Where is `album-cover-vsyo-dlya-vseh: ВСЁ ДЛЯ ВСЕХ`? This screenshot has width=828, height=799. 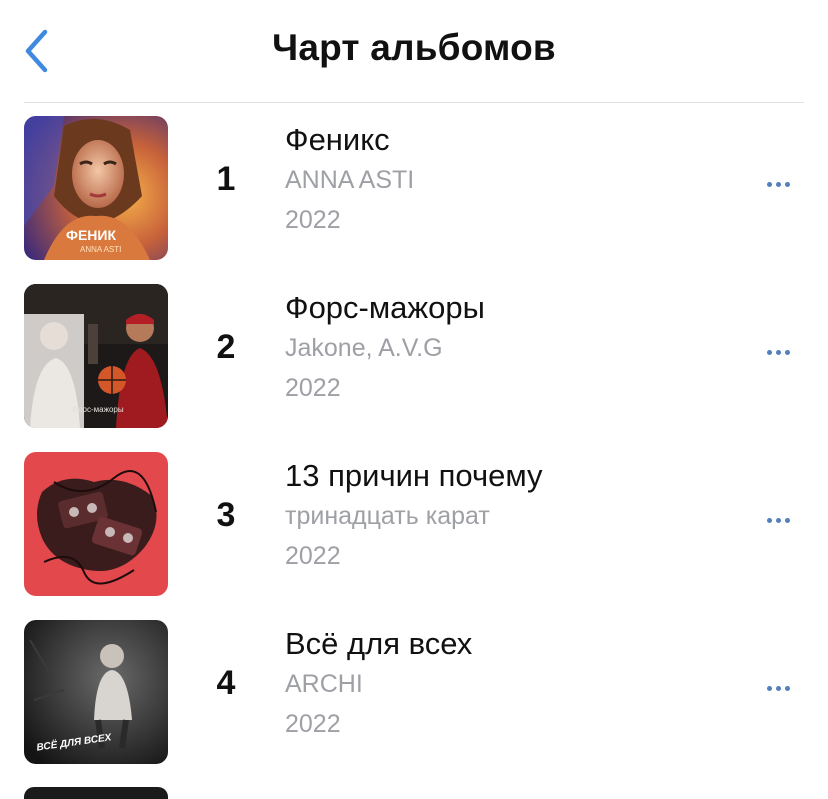
album-cover-vsyo-dlya-vseh: ВСЁ ДЛЯ ВСЕХ is located at coordinates (96, 692).